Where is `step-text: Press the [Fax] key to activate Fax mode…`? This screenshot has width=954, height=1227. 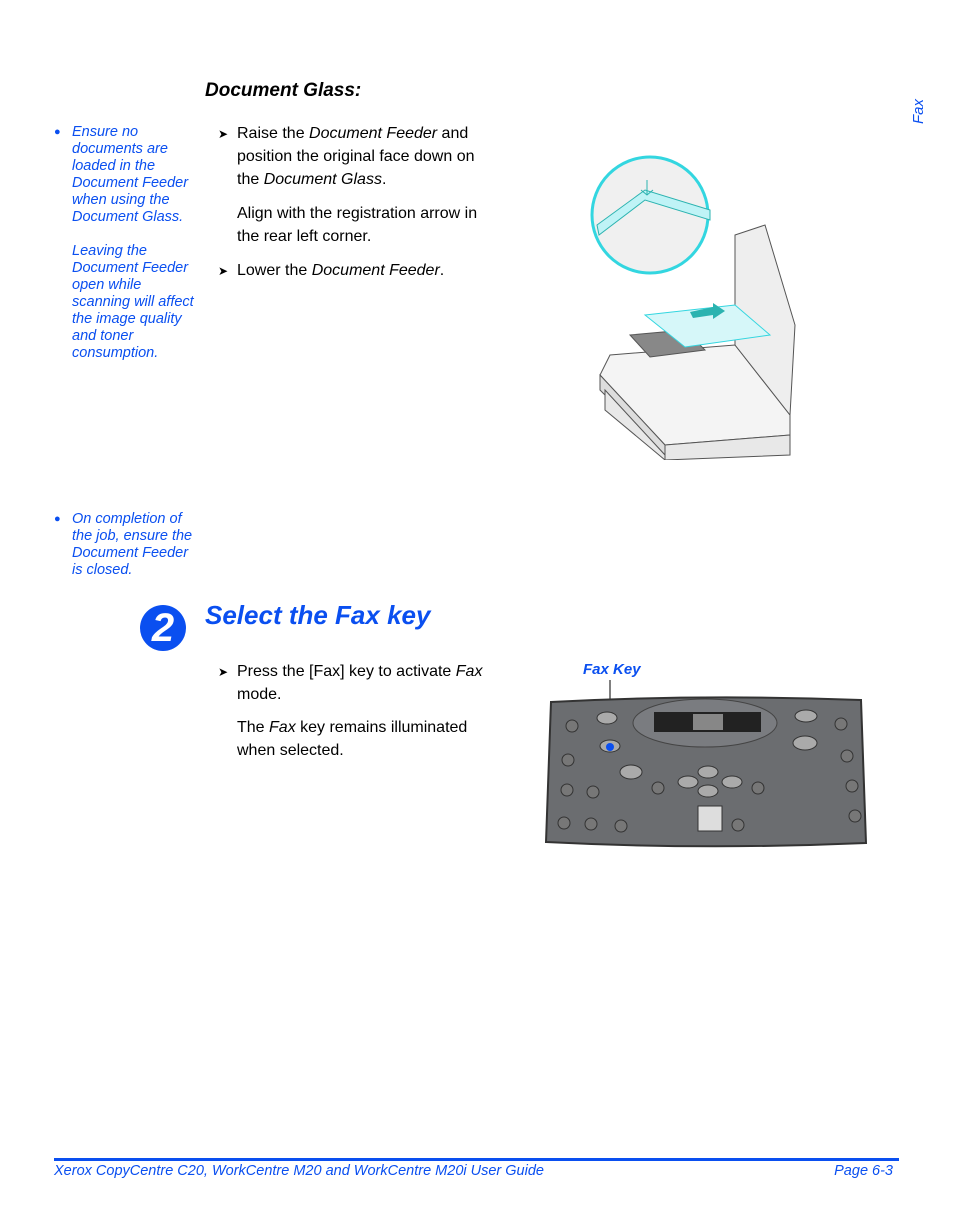 step-text: Press the [Fax] key to activate Fax mode… is located at coordinates (360, 683).